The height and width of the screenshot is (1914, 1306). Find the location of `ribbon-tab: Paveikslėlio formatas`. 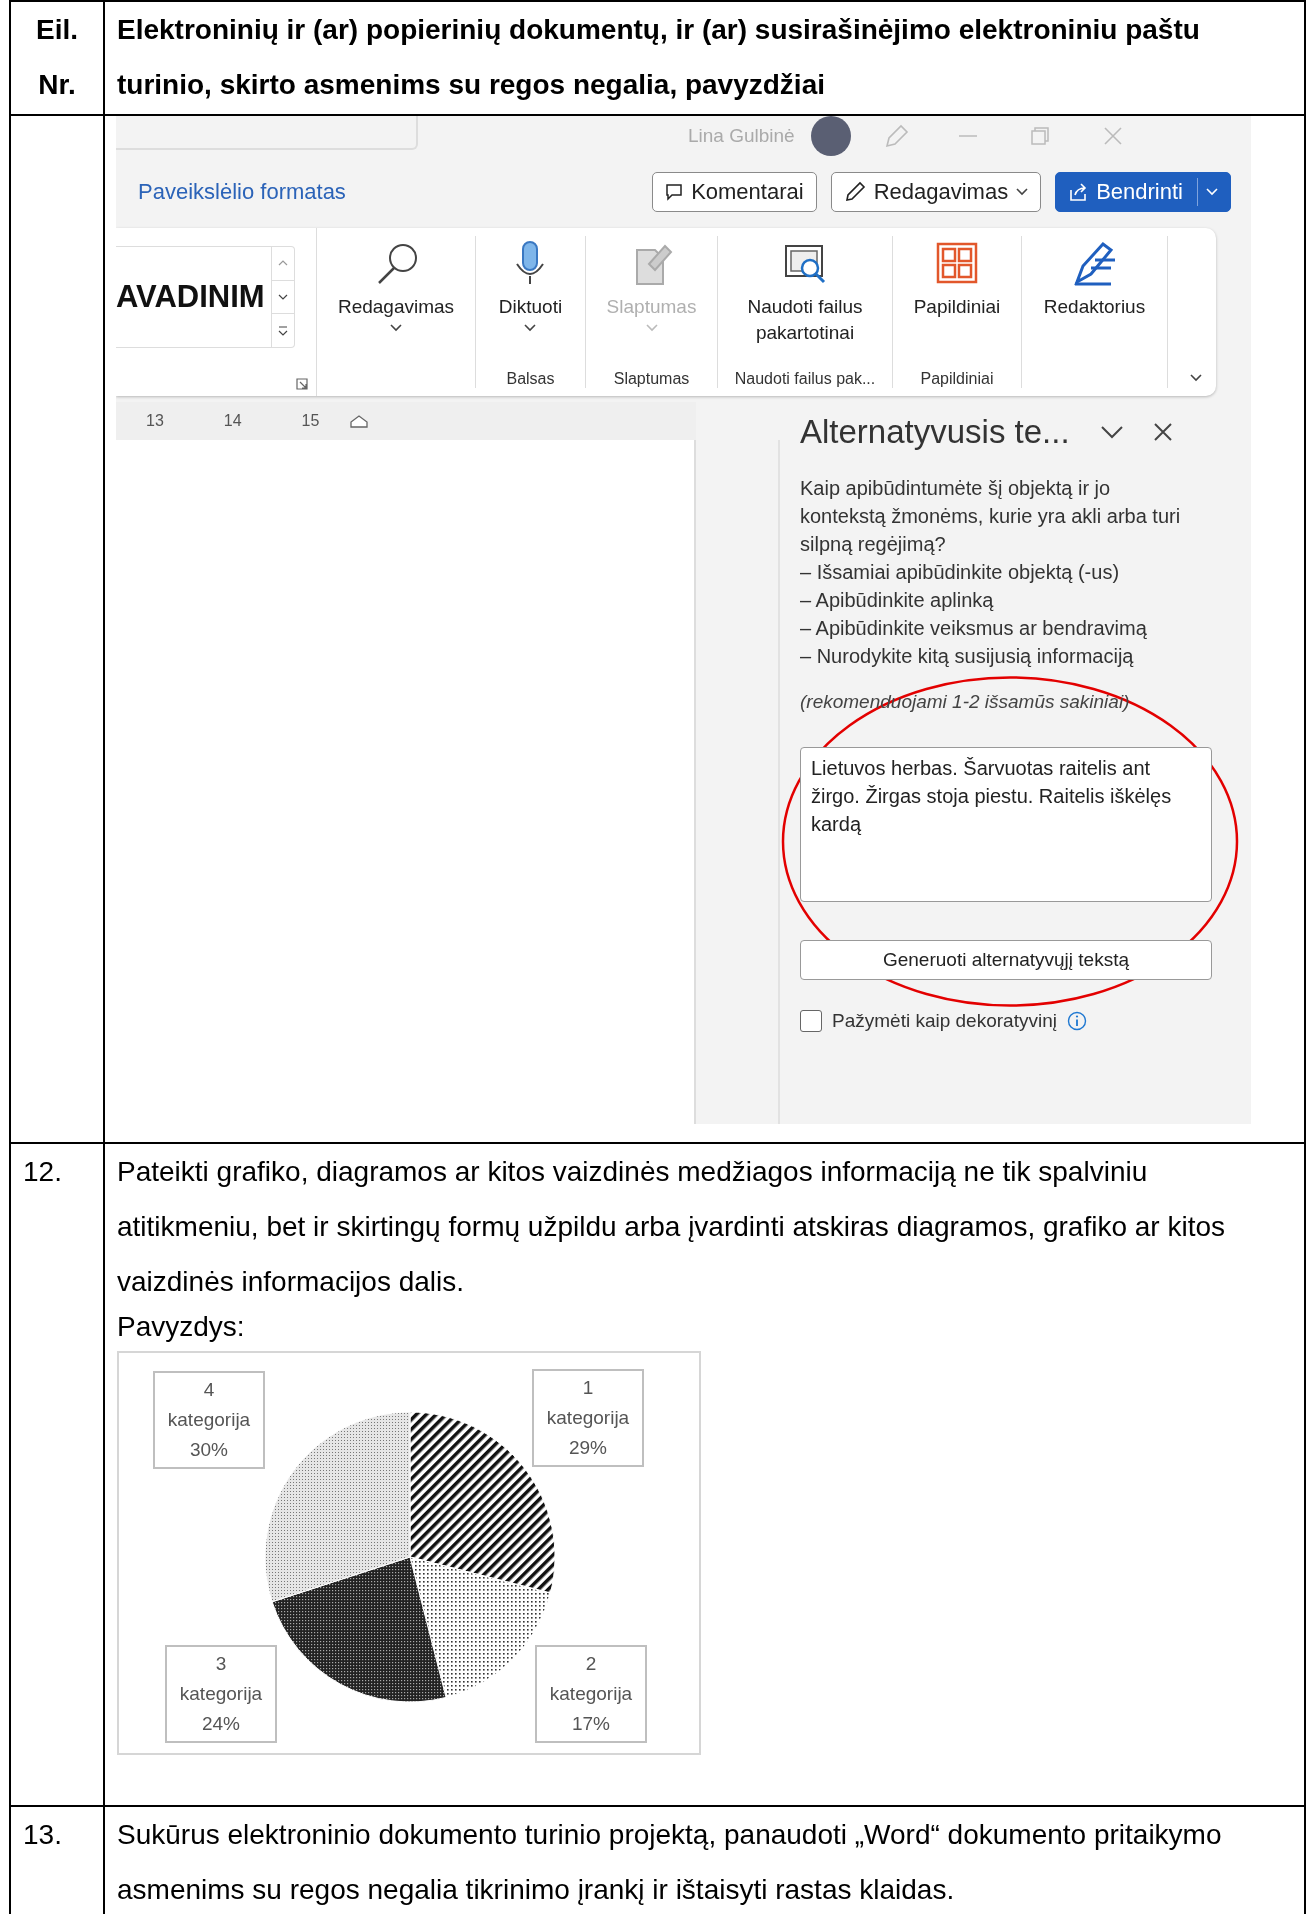

ribbon-tab: Paveikslėlio formatas is located at coordinates (242, 192).